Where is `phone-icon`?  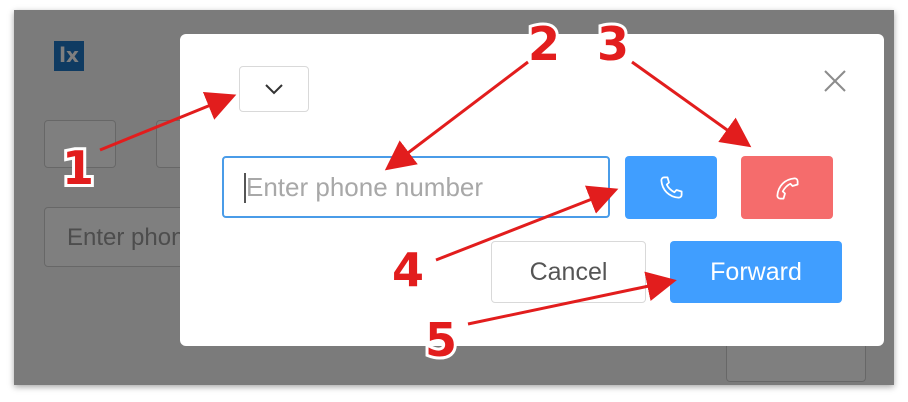
phone-icon is located at coordinates (671, 187).